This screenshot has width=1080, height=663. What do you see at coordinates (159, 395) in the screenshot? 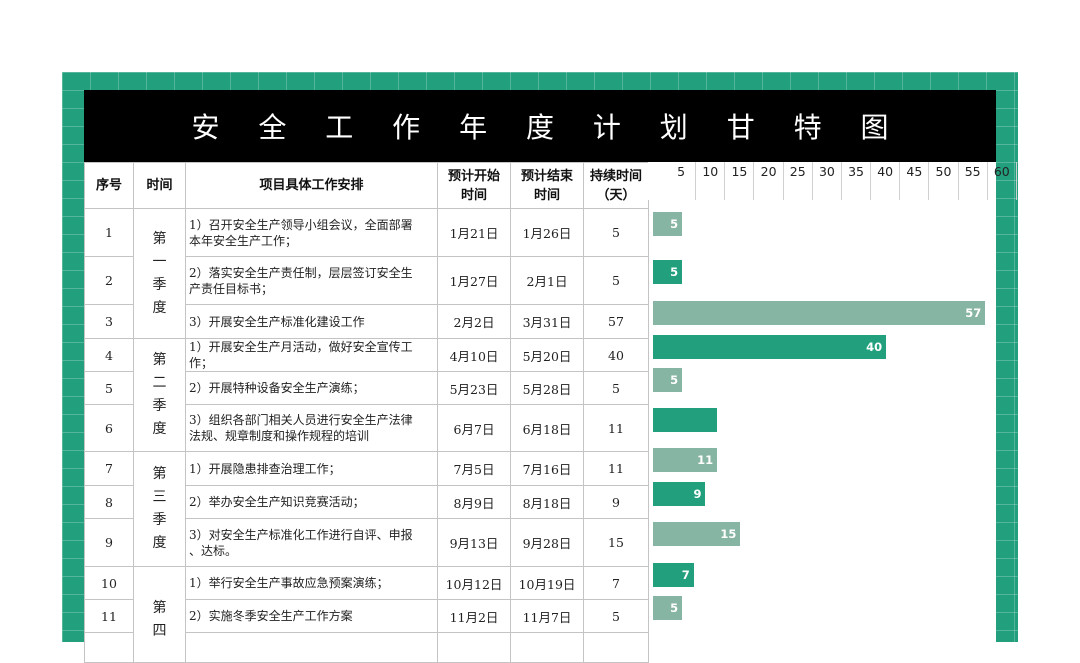
I see `quarter-cell-2: 第二季度` at bounding box center [159, 395].